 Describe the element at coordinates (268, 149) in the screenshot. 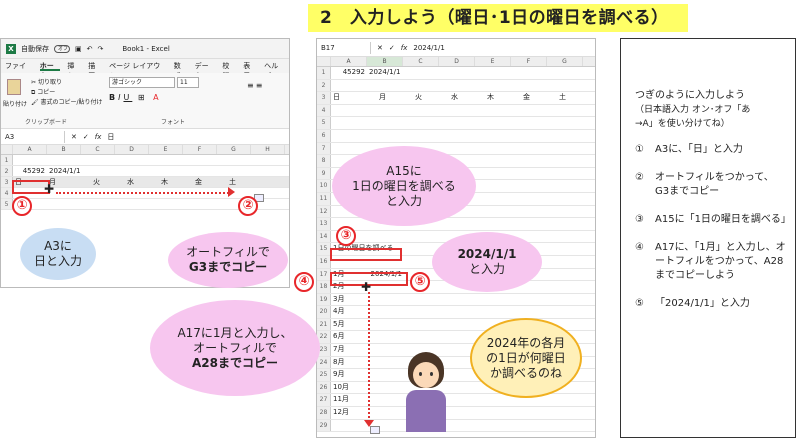

I see `col-header: H` at that location.